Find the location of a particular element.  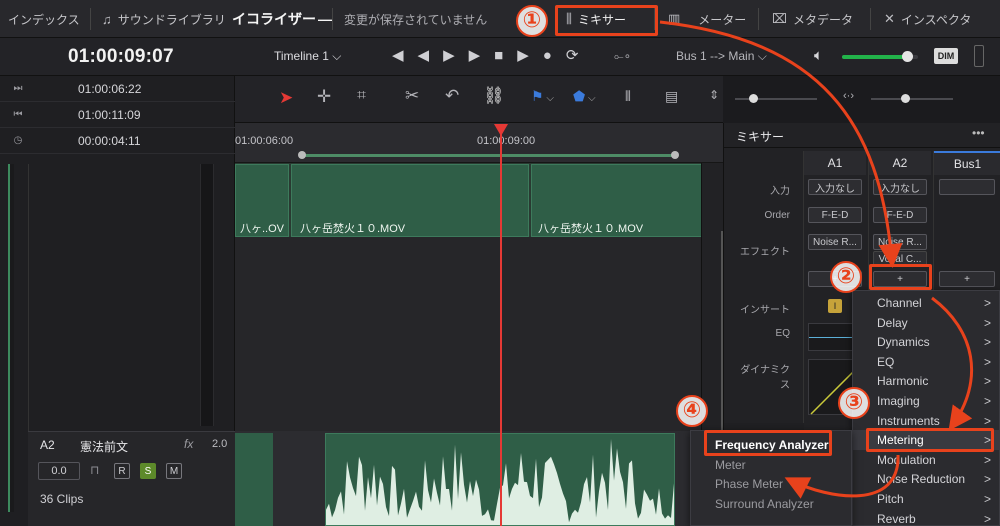

link-icon: ⛓ is located at coordinates (494, 96).